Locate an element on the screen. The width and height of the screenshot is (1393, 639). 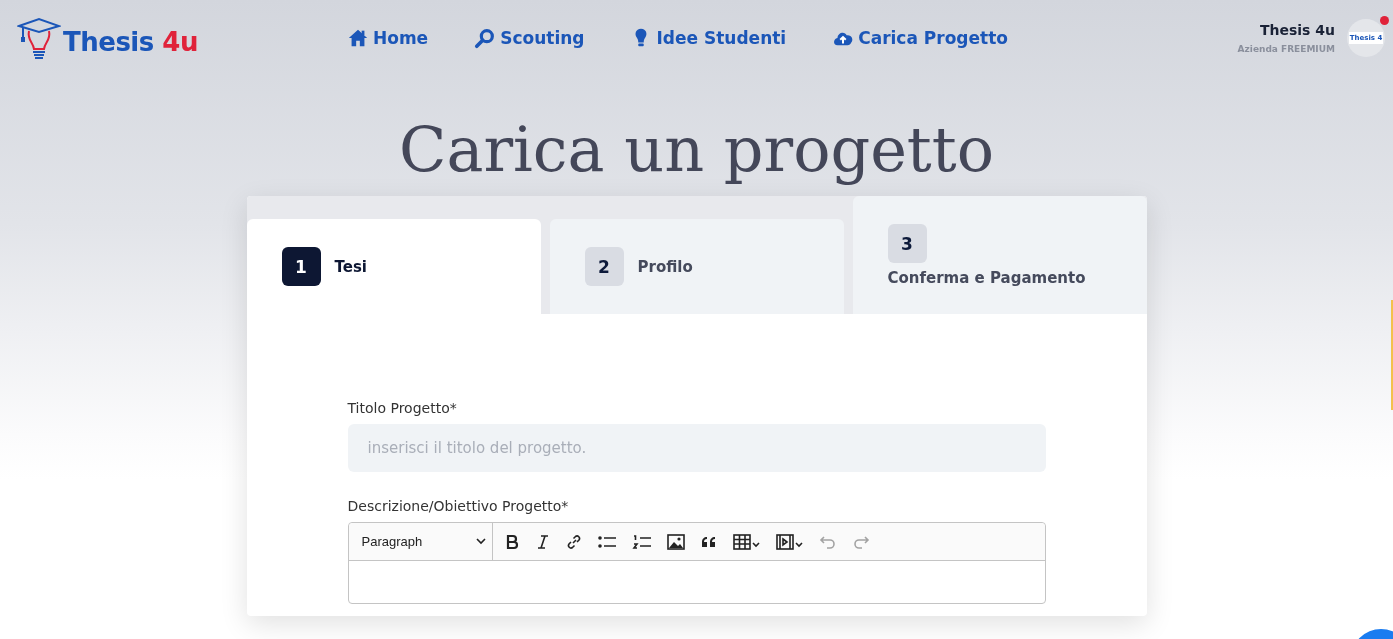
field-label: Titolo Progetto* is located at coordinates (402, 408).